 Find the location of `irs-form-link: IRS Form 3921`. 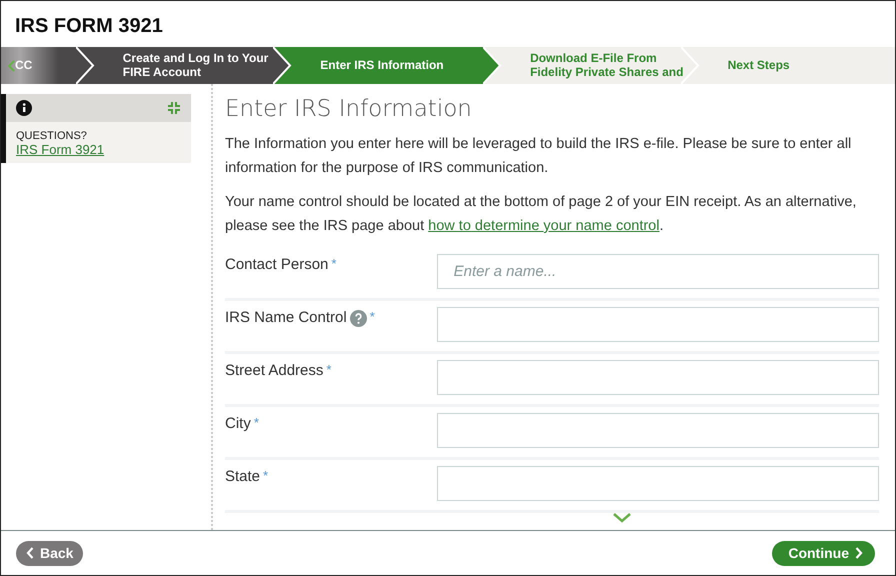

irs-form-link: IRS Form 3921 is located at coordinates (60, 149).